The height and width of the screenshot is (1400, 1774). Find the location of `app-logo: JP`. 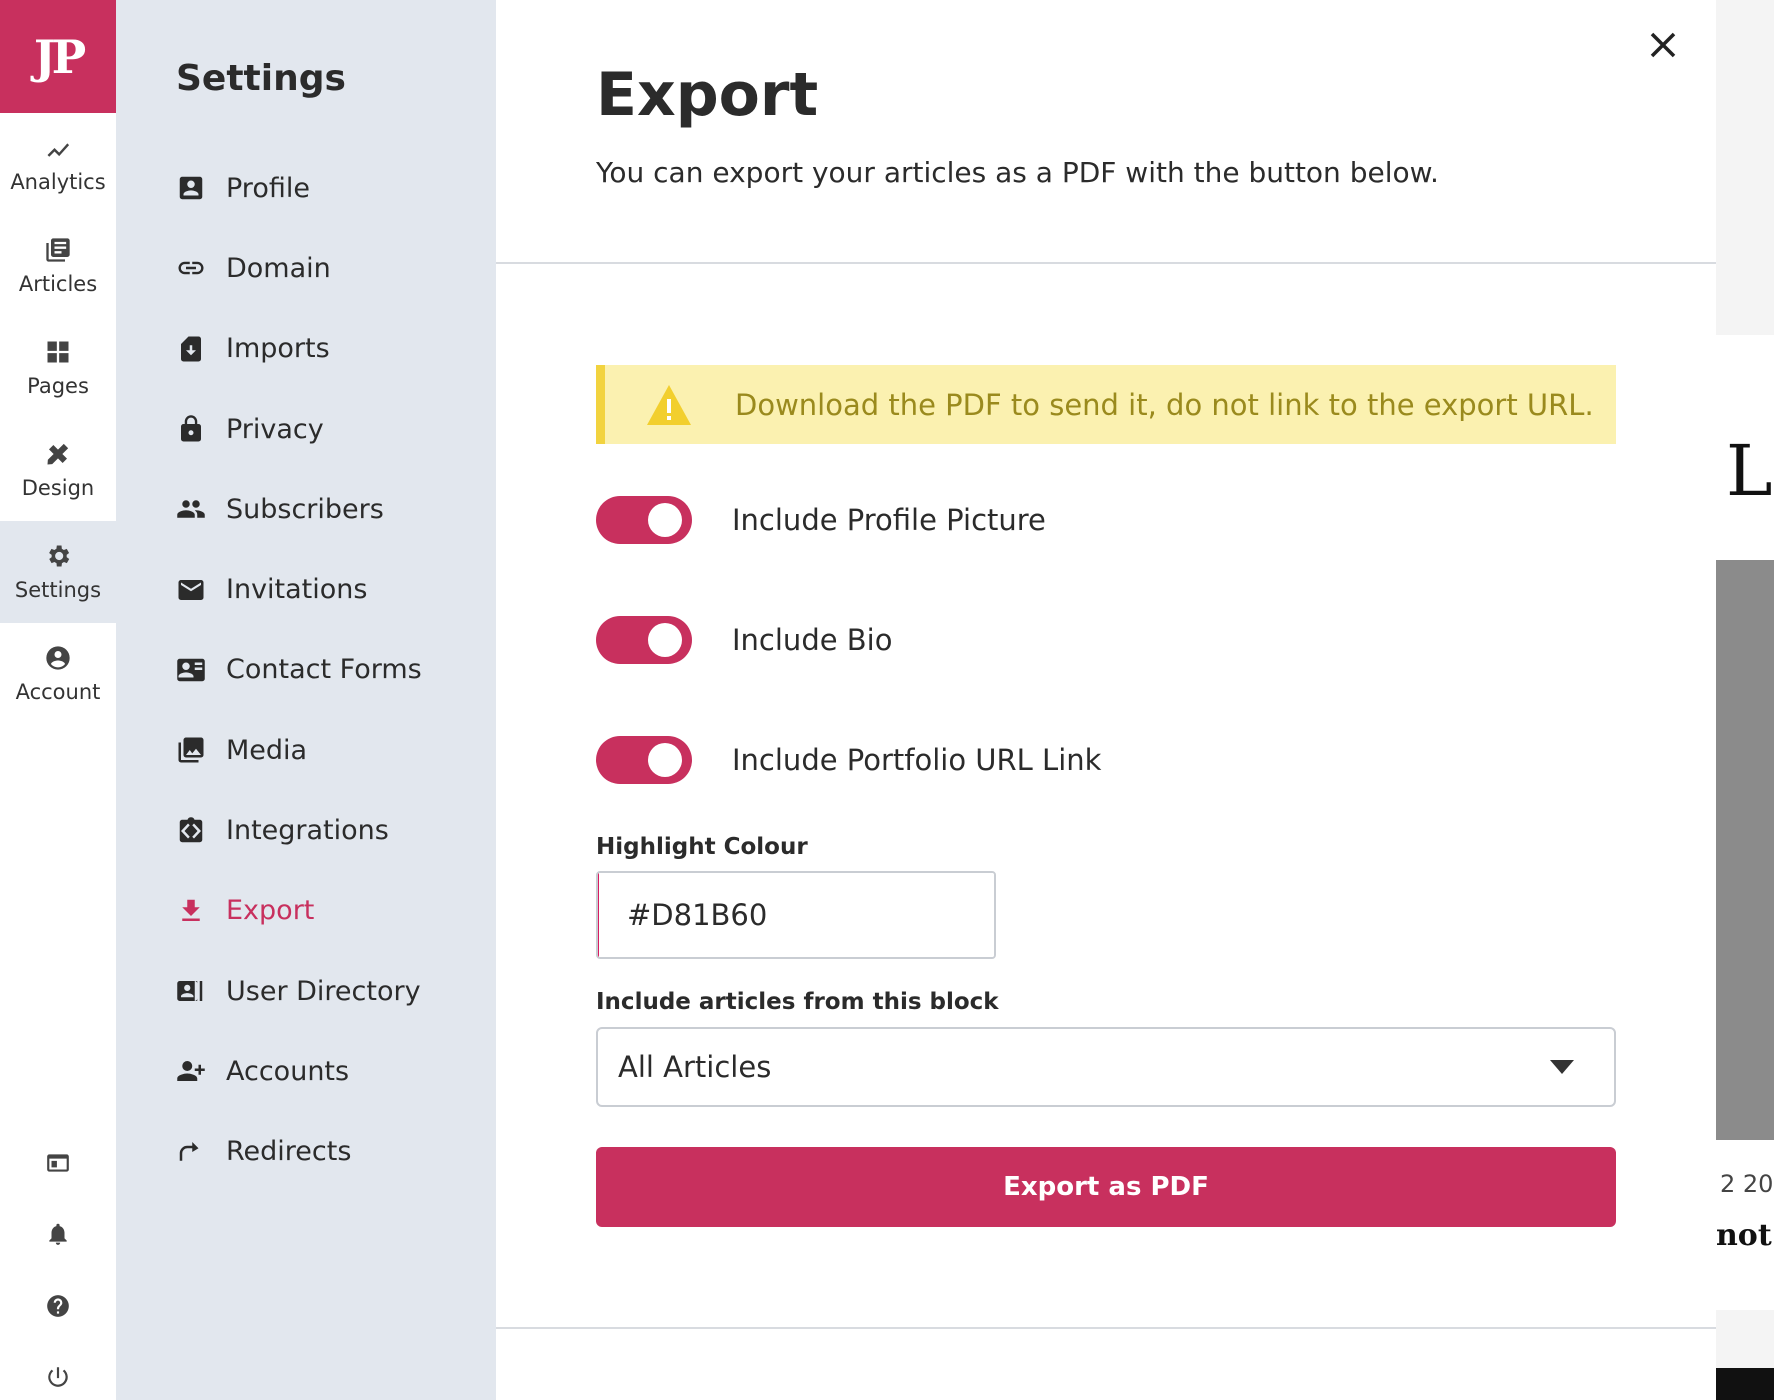

app-logo: JP is located at coordinates (58, 56).